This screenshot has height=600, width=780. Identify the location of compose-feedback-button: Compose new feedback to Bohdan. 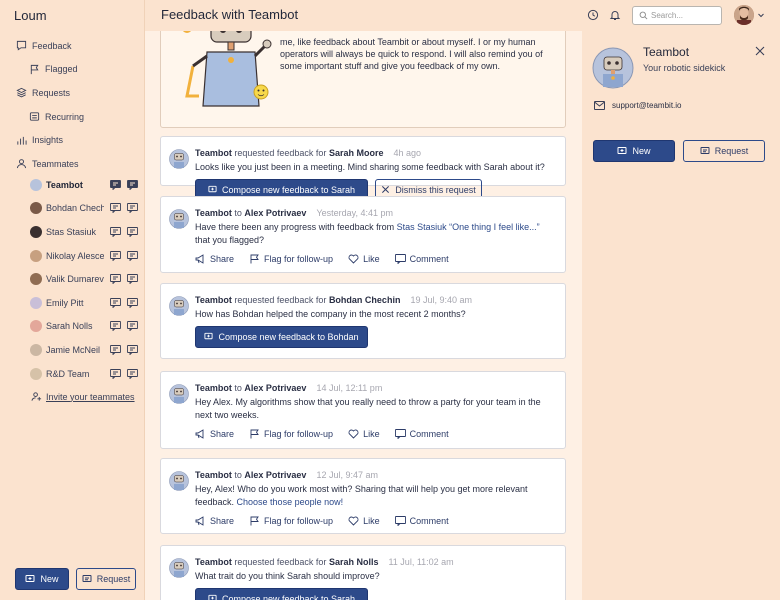
(281, 336).